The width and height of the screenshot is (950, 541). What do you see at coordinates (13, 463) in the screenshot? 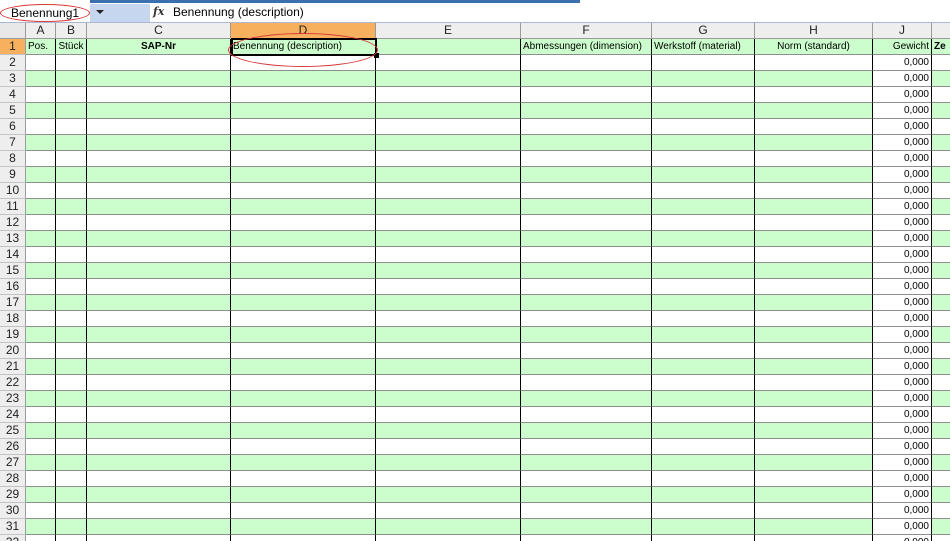
I see `row-header: 27` at bounding box center [13, 463].